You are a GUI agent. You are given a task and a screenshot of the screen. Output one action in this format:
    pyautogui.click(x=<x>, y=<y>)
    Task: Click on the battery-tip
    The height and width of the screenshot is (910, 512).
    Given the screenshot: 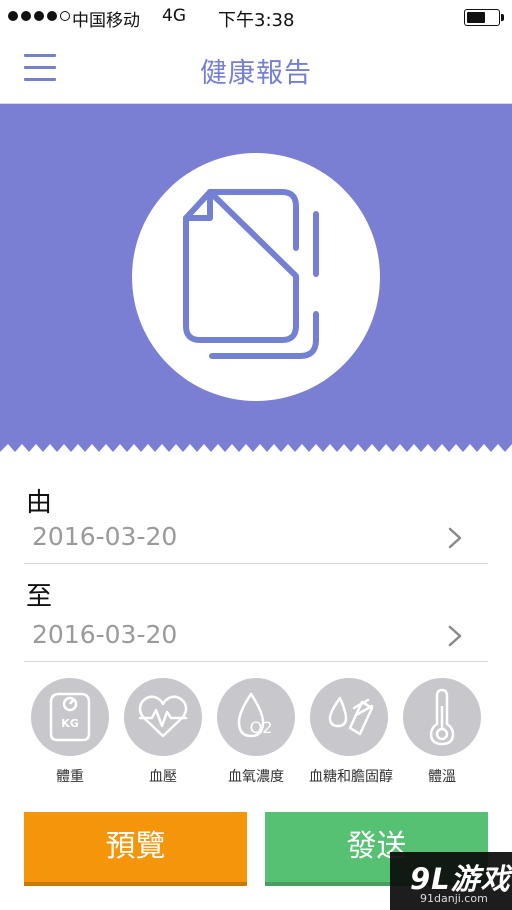 What is the action you would take?
    pyautogui.click(x=502, y=17)
    